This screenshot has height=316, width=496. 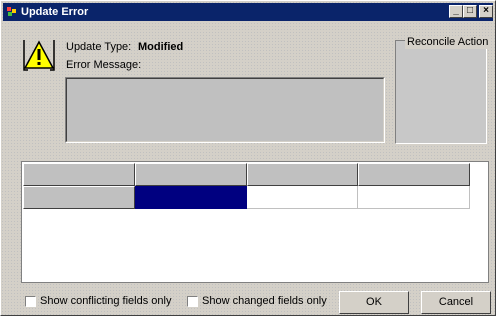 I want to click on close-icon: ×, so click(x=486, y=10).